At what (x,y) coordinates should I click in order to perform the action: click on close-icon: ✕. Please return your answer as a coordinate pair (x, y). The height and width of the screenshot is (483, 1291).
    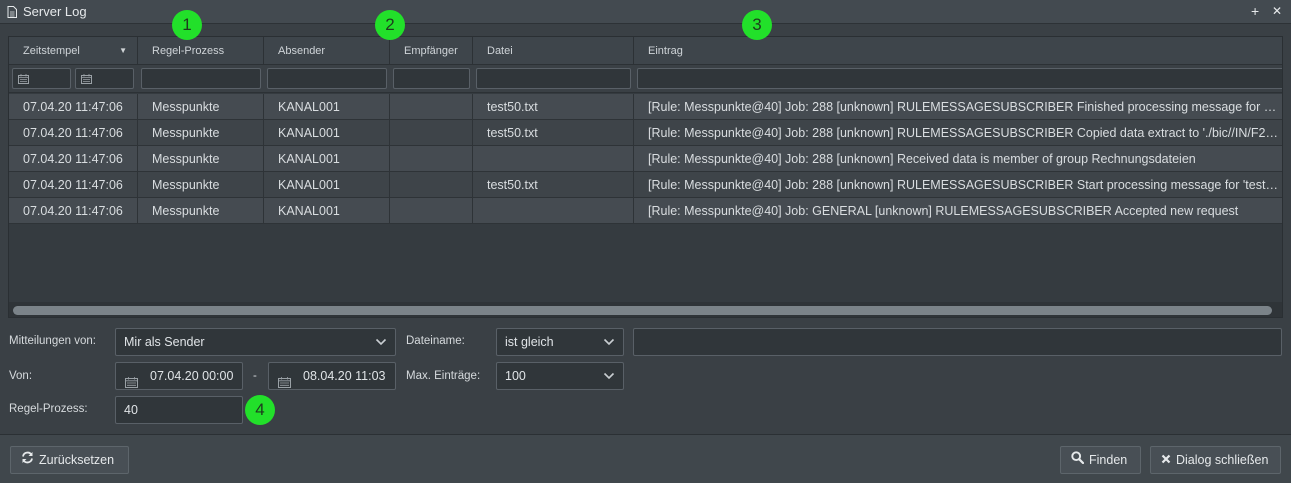
    Looking at the image, I should click on (1277, 11).